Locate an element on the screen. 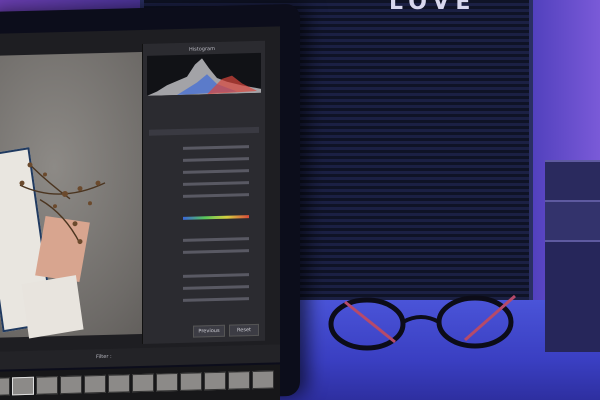 Image resolution: width=600 pixels, height=400 pixels. dried-flowers is located at coordinates (62, 203).